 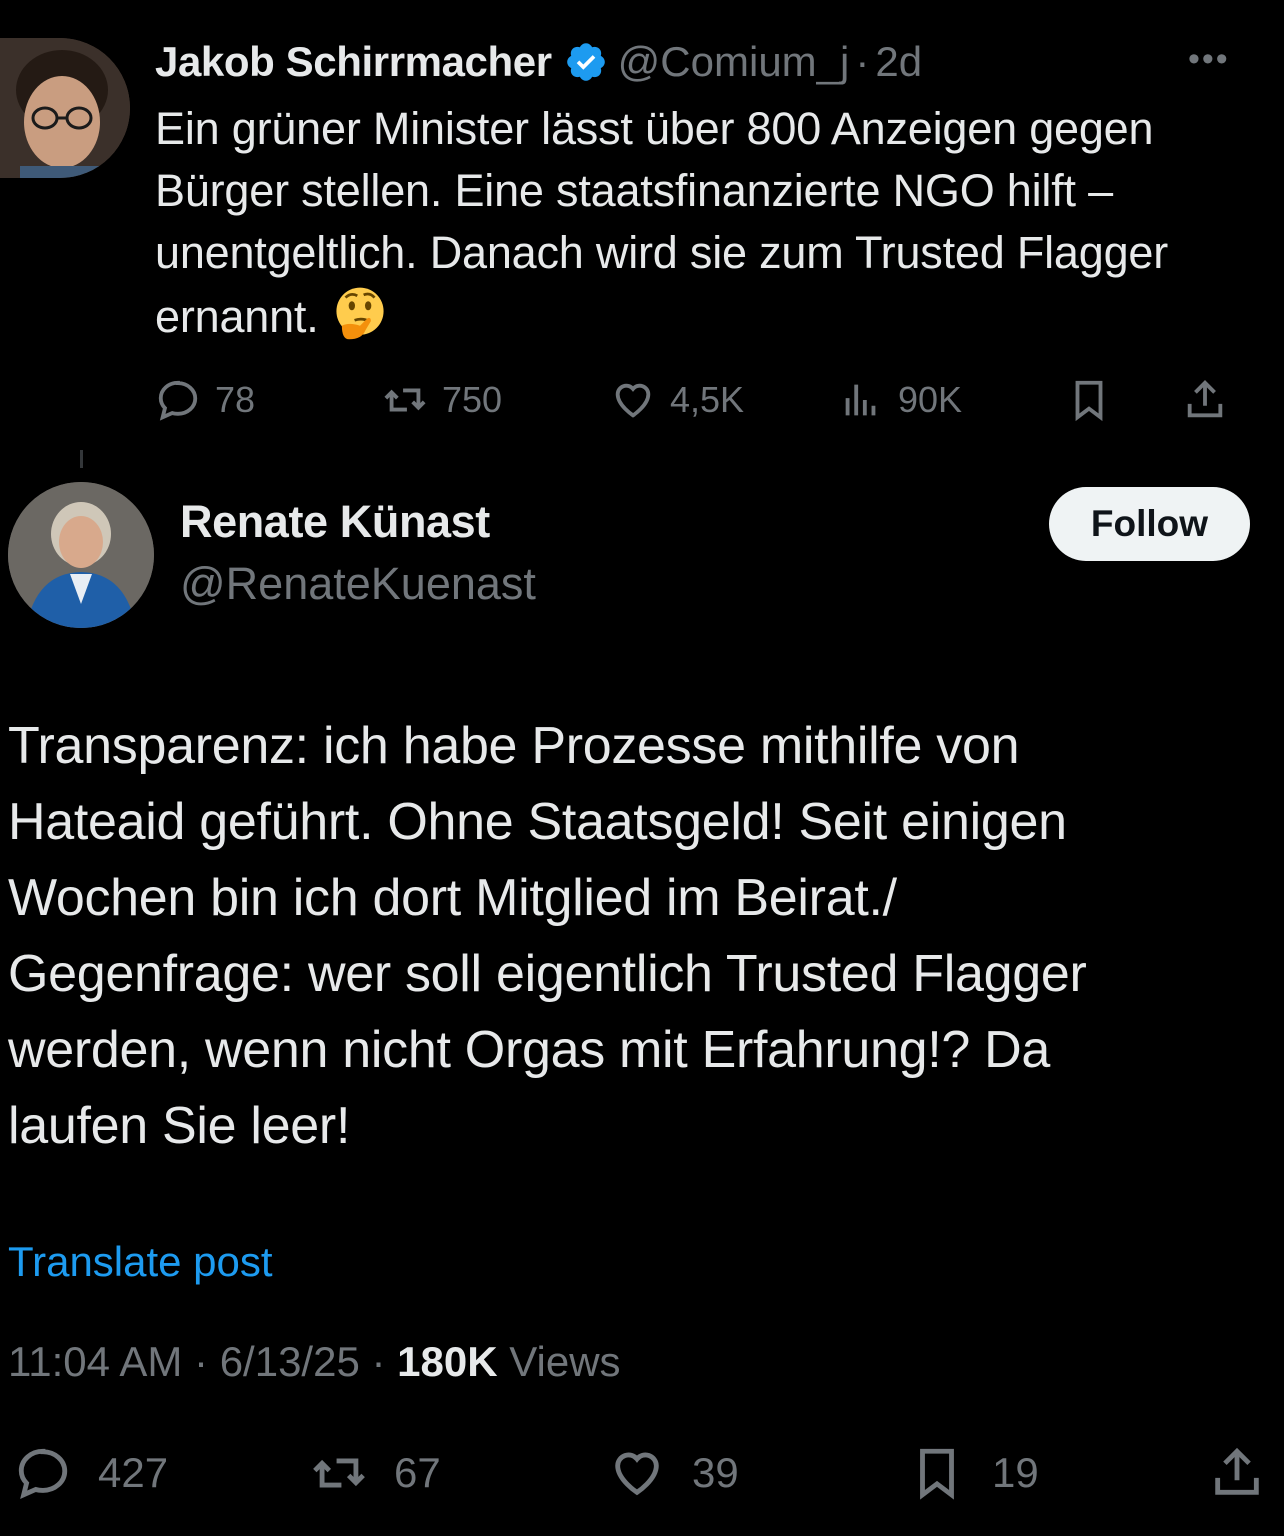 I want to click on like-button: 4,5K, so click(x=677, y=400).